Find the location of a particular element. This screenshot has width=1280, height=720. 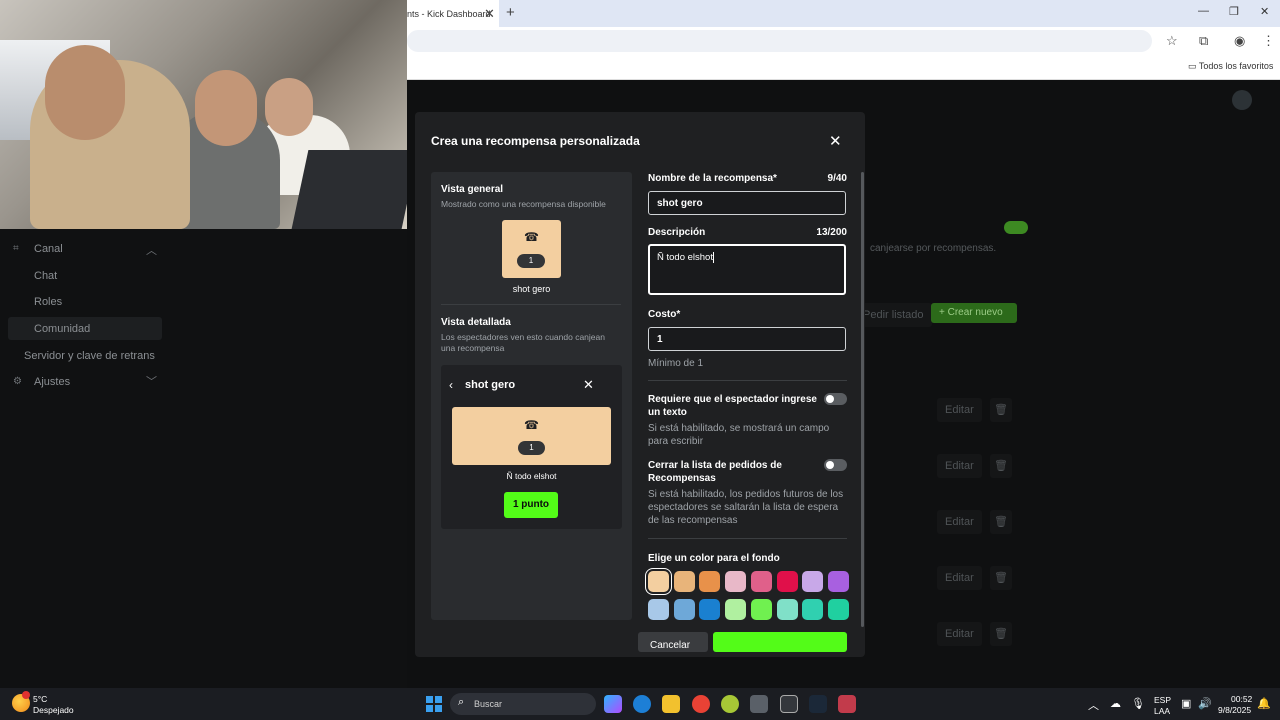

razer-app-icon is located at coordinates (730, 704).